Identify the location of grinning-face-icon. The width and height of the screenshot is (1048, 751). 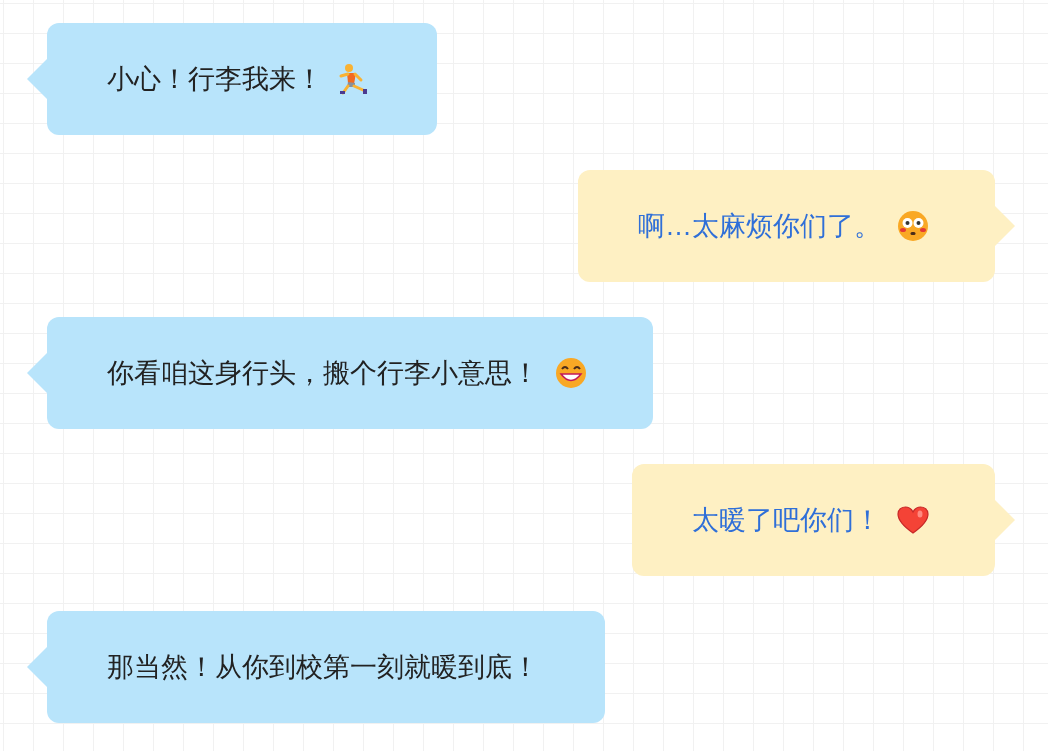
(571, 373).